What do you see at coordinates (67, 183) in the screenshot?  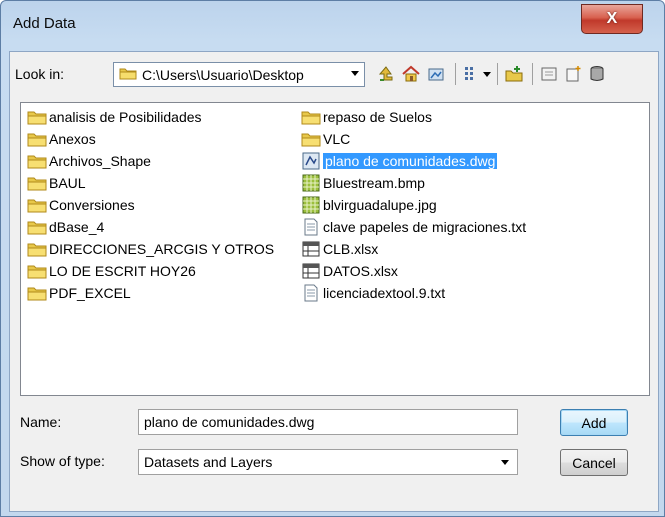 I see `list-item-label: BAUL` at bounding box center [67, 183].